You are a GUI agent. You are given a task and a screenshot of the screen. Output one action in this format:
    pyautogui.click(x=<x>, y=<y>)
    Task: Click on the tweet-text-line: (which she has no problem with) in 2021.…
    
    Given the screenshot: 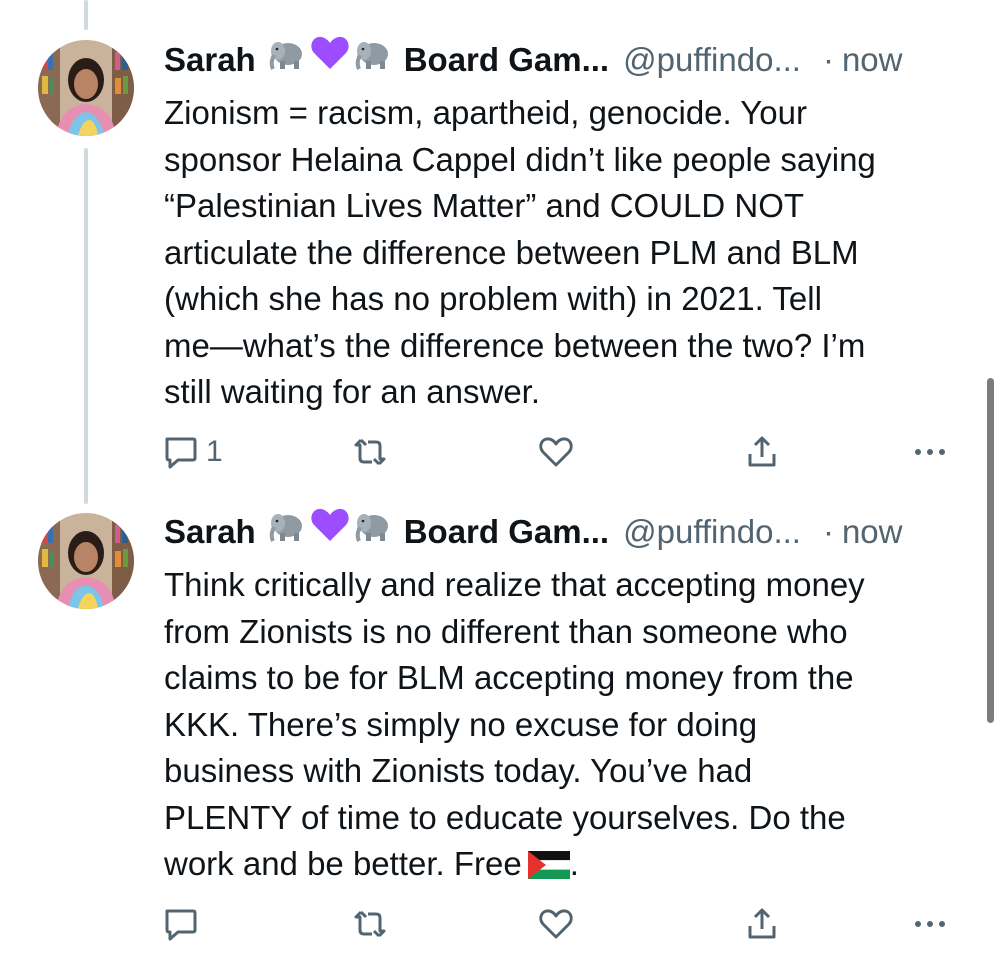 What is the action you would take?
    pyautogui.click(x=493, y=298)
    